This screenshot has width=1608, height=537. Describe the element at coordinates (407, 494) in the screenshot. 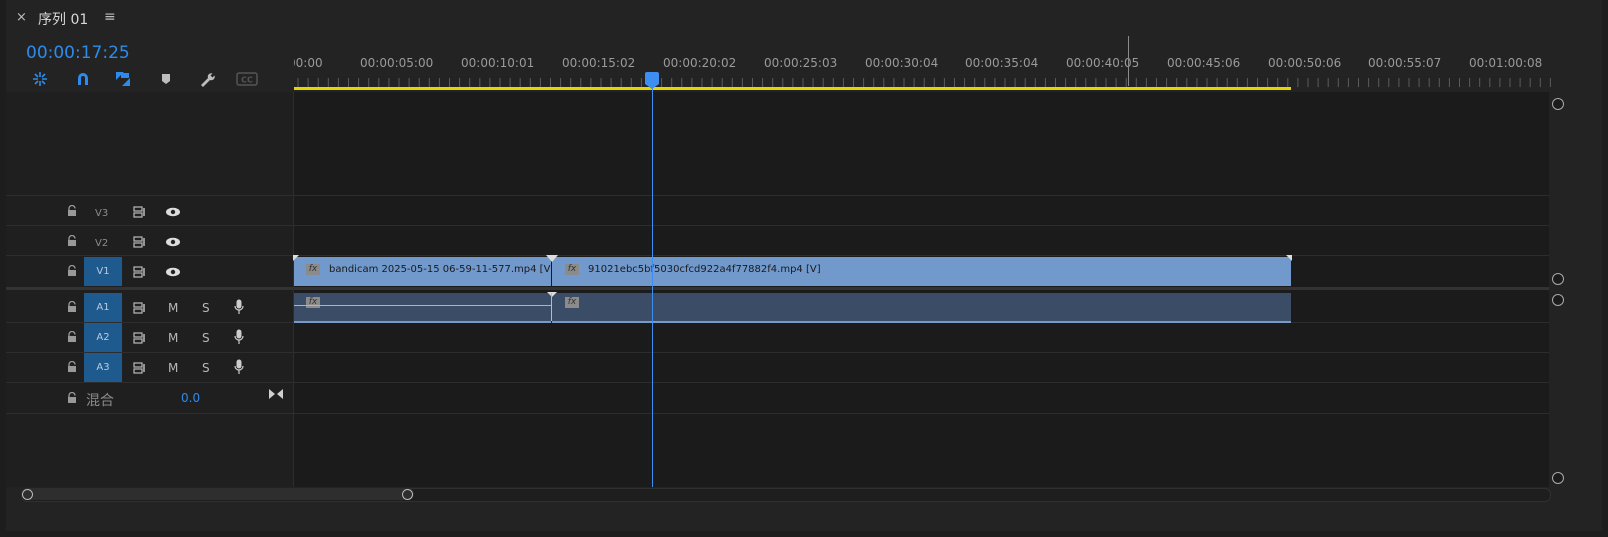

I see `zoom-scroll-right-handle` at that location.